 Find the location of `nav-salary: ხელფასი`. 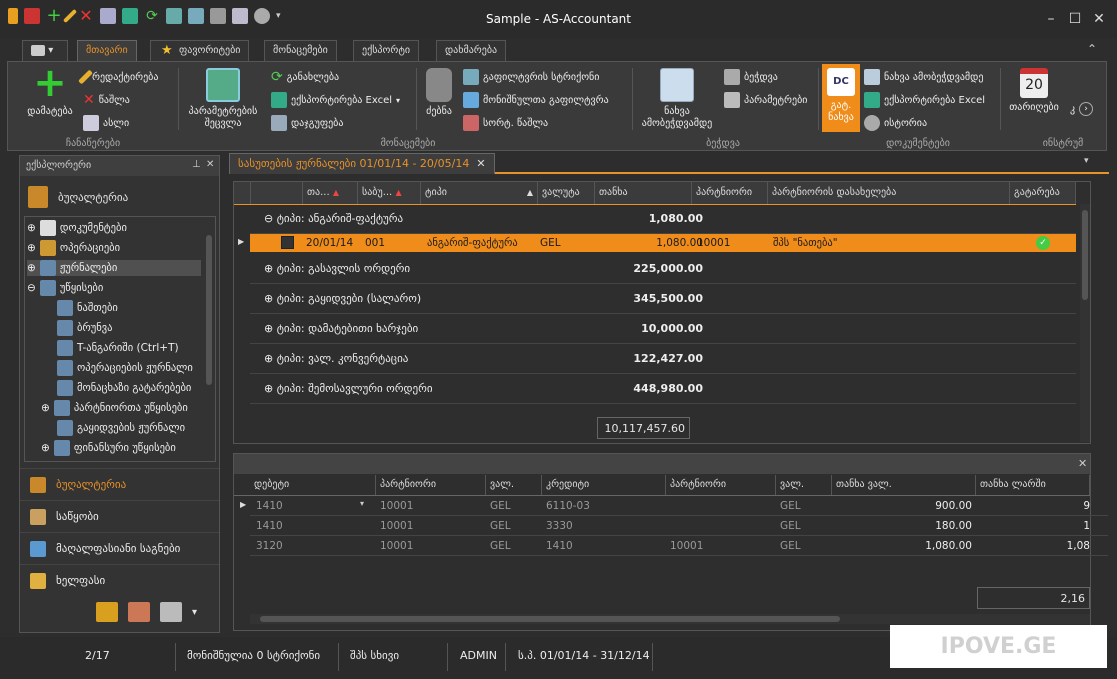

nav-salary: ხელფასი is located at coordinates (119, 580).